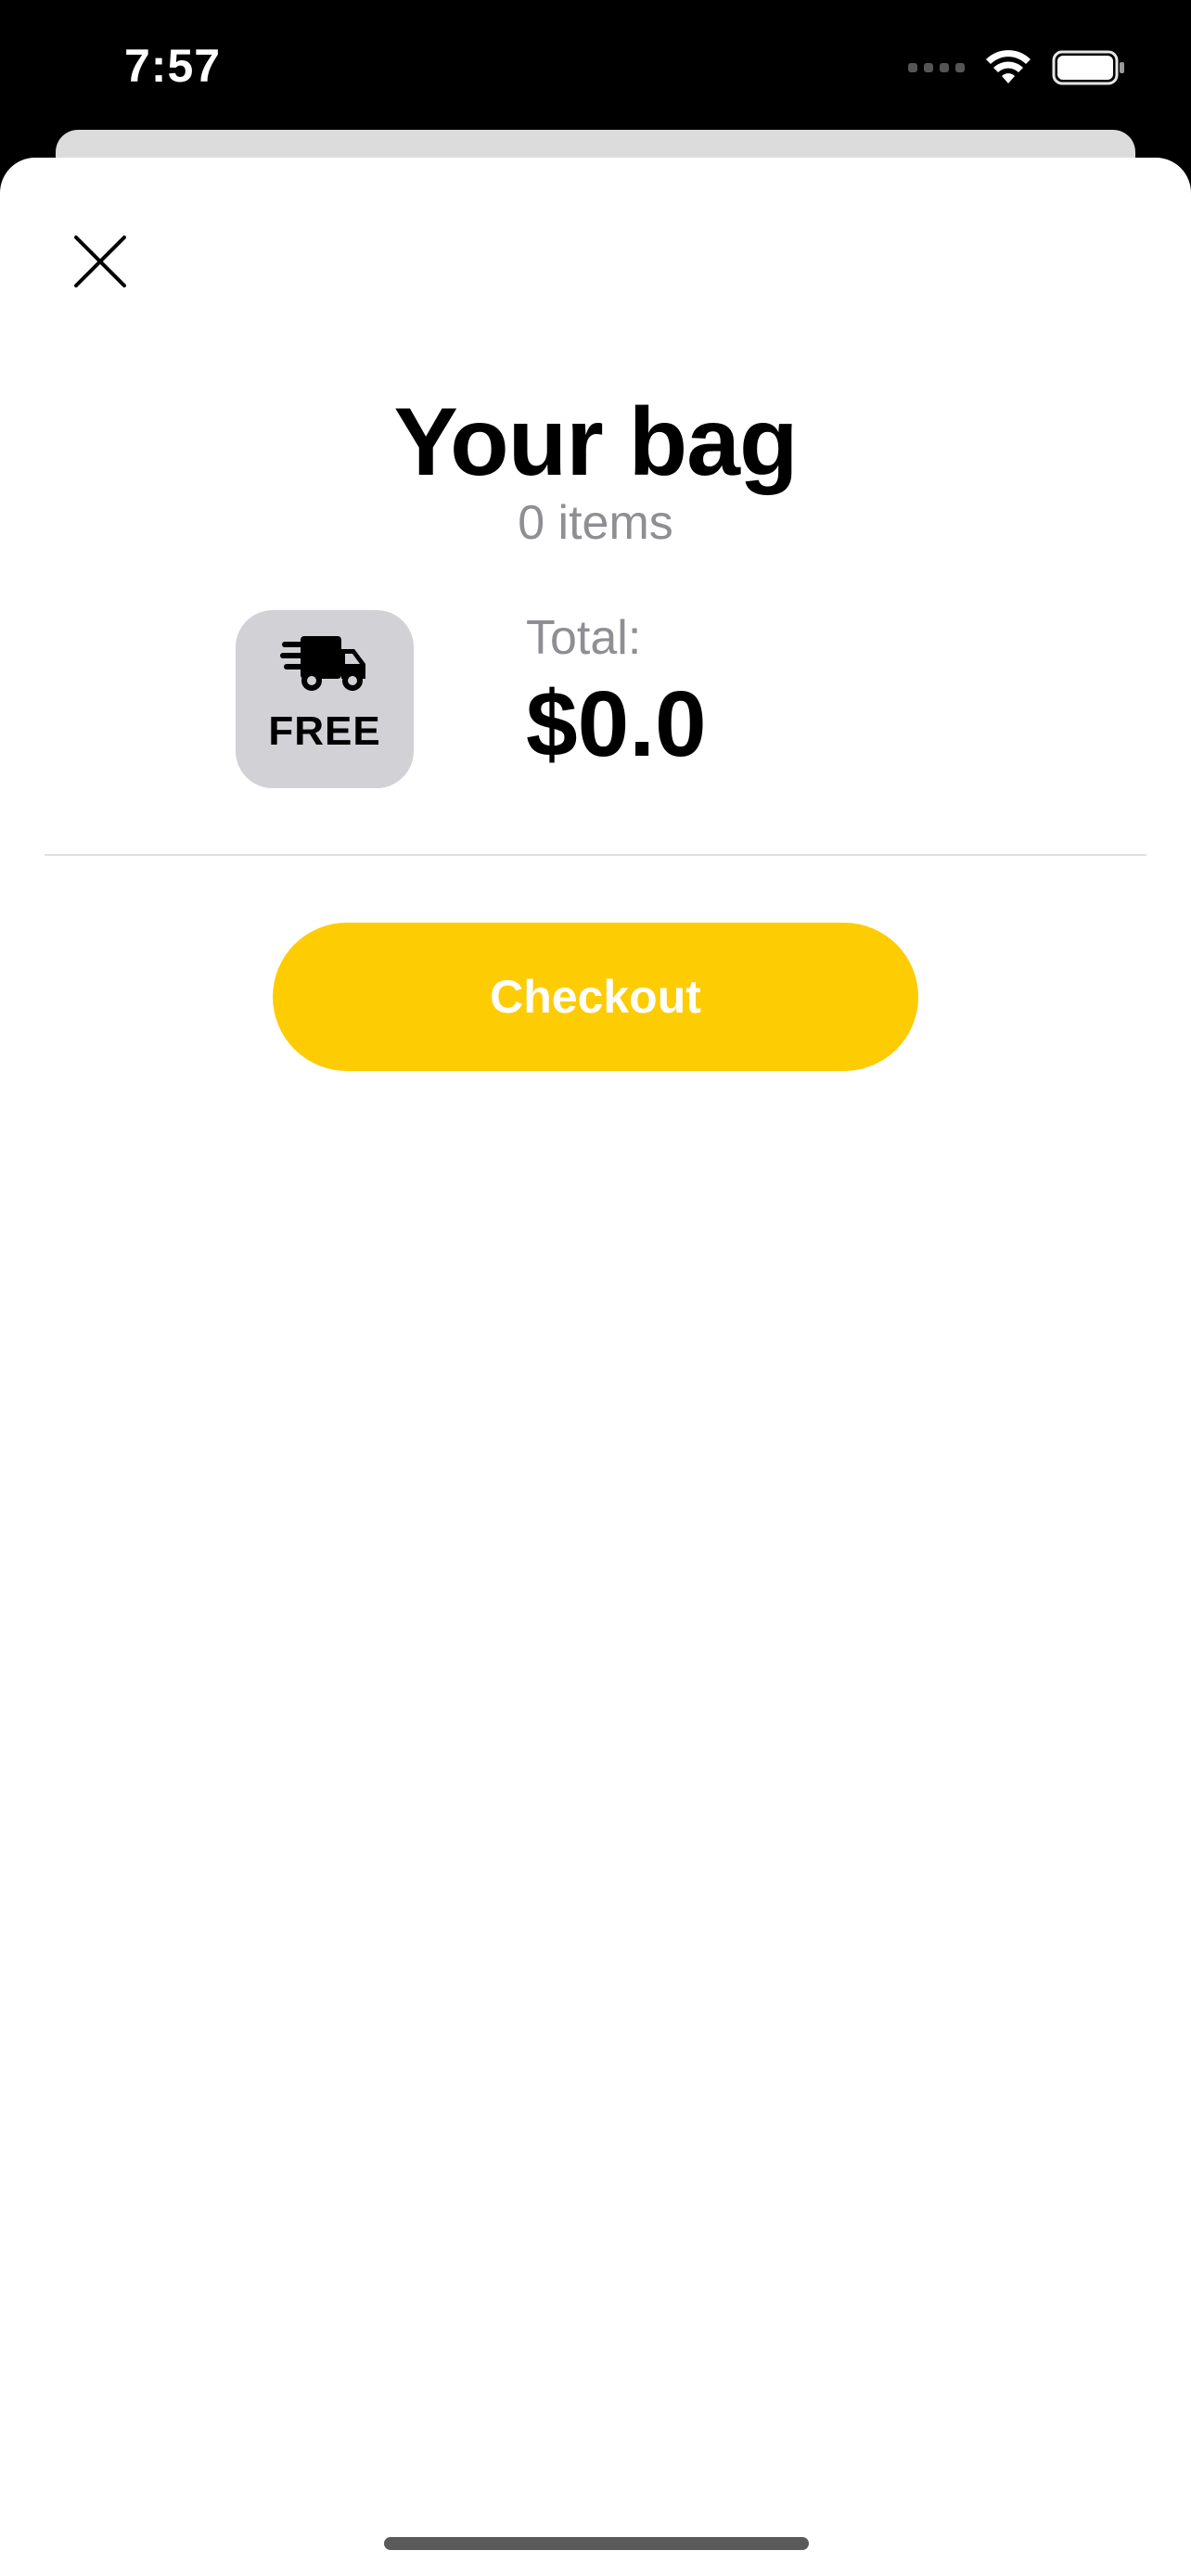  I want to click on close-button, so click(100, 261).